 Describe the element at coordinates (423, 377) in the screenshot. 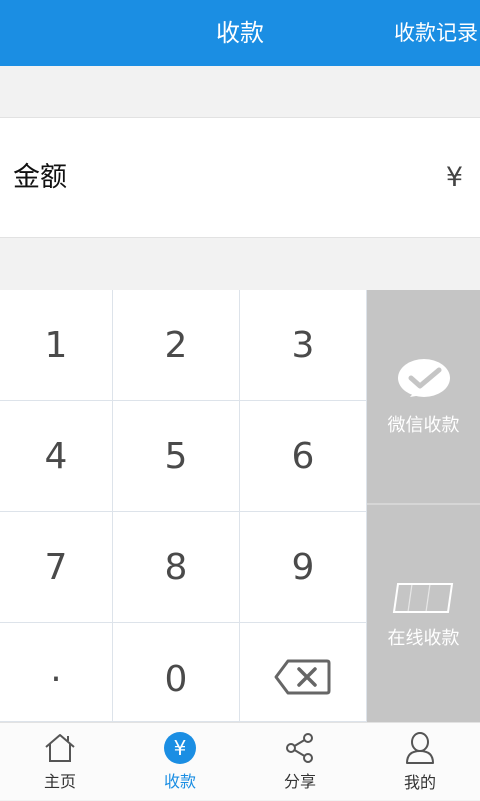

I see `wechat-pay-icon` at that location.